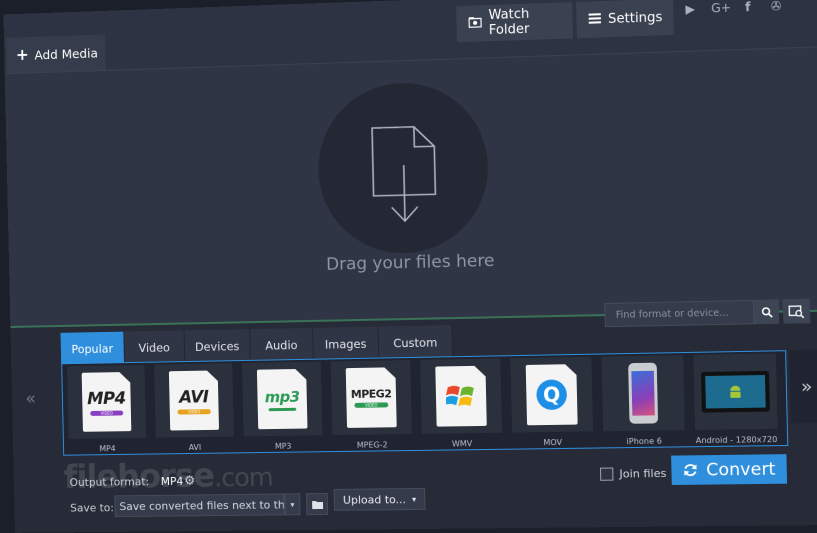 The height and width of the screenshot is (533, 817). What do you see at coordinates (199, 505) in the screenshot?
I see `save-path-field: Save converted files next to the o` at bounding box center [199, 505].